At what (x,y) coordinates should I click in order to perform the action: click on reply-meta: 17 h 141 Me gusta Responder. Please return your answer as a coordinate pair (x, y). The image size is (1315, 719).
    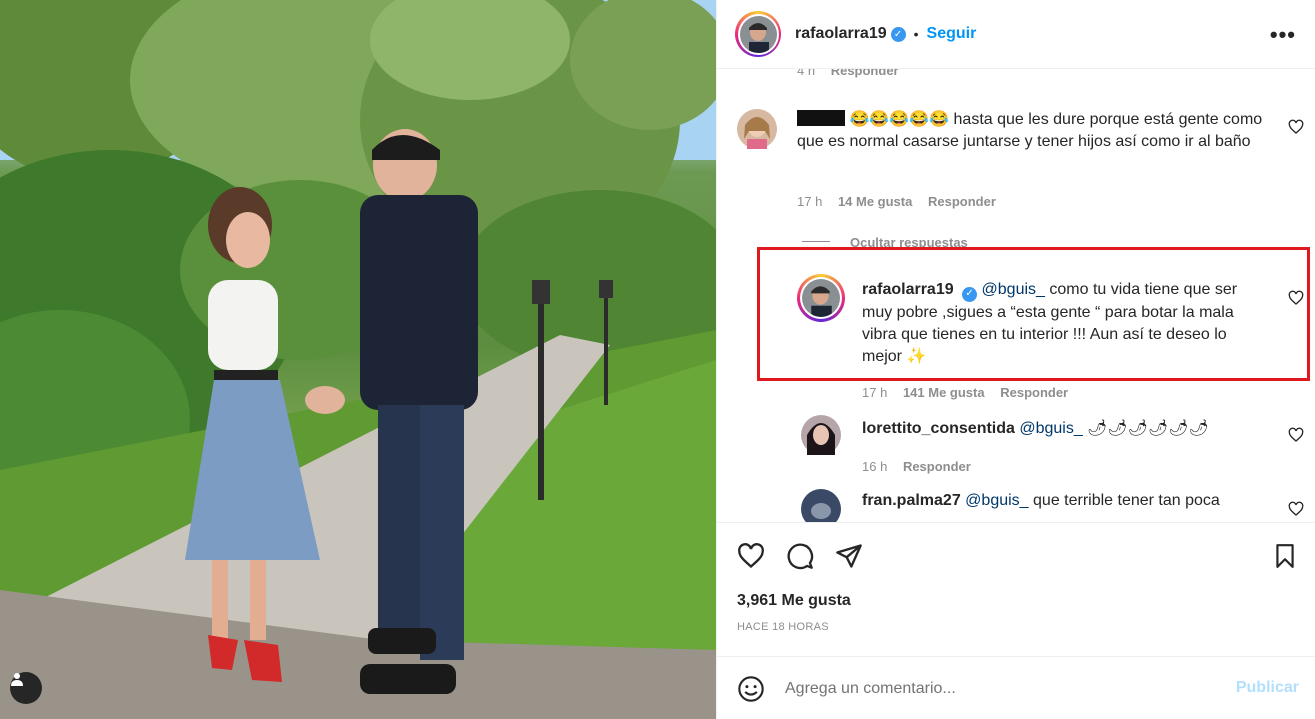
    Looking at the image, I should click on (965, 392).